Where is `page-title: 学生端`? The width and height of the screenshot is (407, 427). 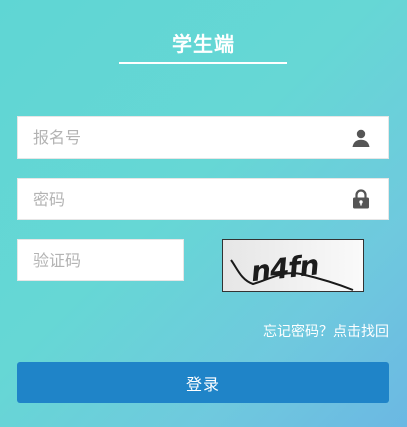
page-title: 学生端 is located at coordinates (203, 44).